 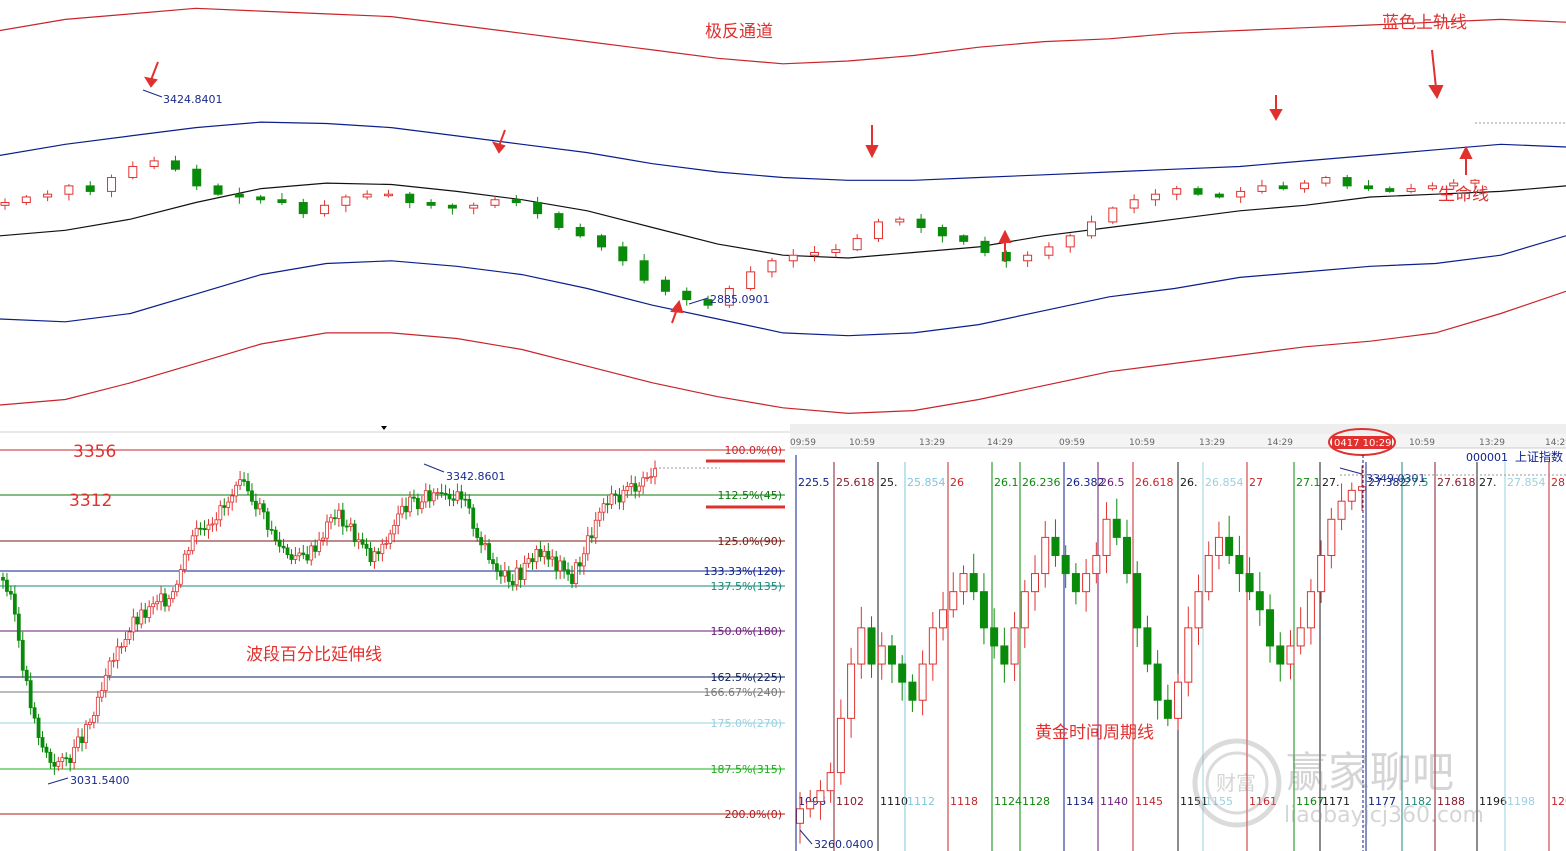 What do you see at coordinates (1006, 482) in the screenshot?
I see `cycle-ratio-label: 26.1` at bounding box center [1006, 482].